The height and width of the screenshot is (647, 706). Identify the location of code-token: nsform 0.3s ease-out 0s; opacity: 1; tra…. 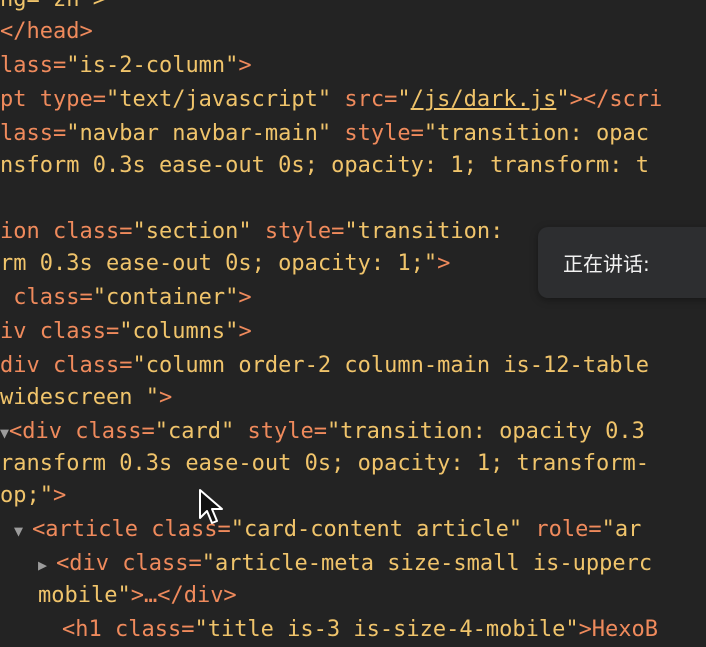
(325, 165).